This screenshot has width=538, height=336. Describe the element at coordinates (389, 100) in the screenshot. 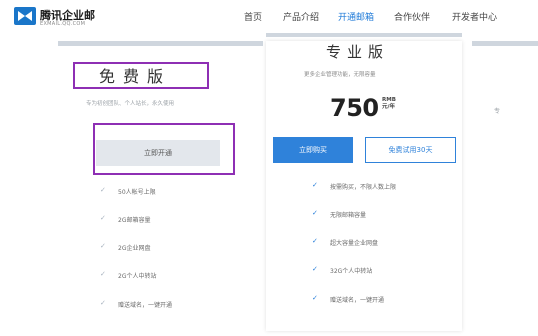

I see `price-unit-currency: RMB` at that location.